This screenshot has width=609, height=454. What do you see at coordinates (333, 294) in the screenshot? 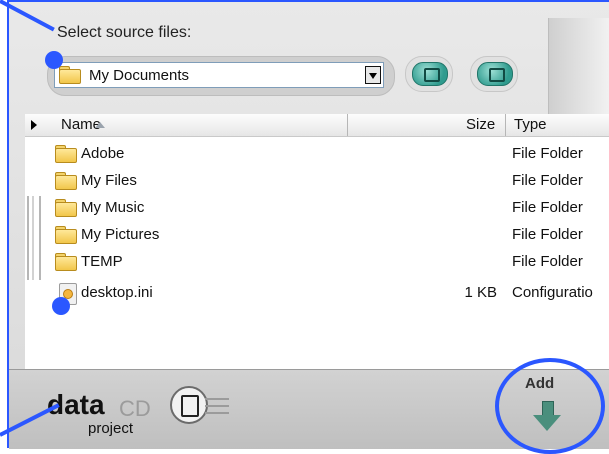
I see `list-item: desktop.ini 1 KB Configuratio` at bounding box center [333, 294].